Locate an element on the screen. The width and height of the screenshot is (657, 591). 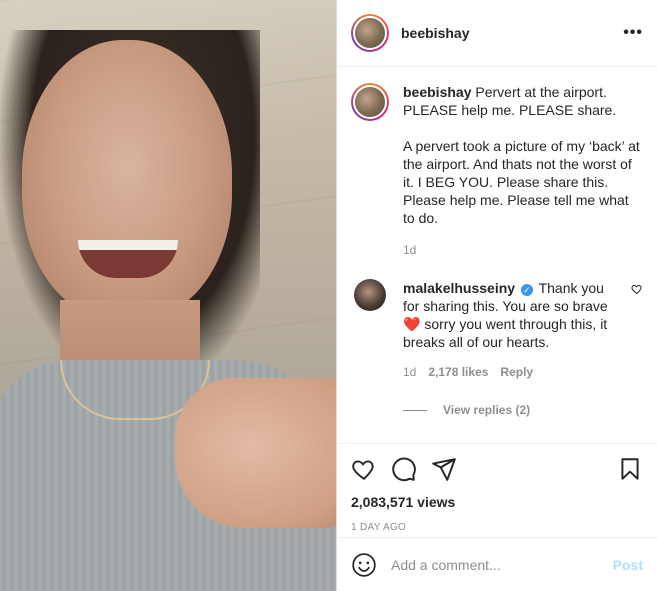
commenter-avatar is located at coordinates (370, 295).